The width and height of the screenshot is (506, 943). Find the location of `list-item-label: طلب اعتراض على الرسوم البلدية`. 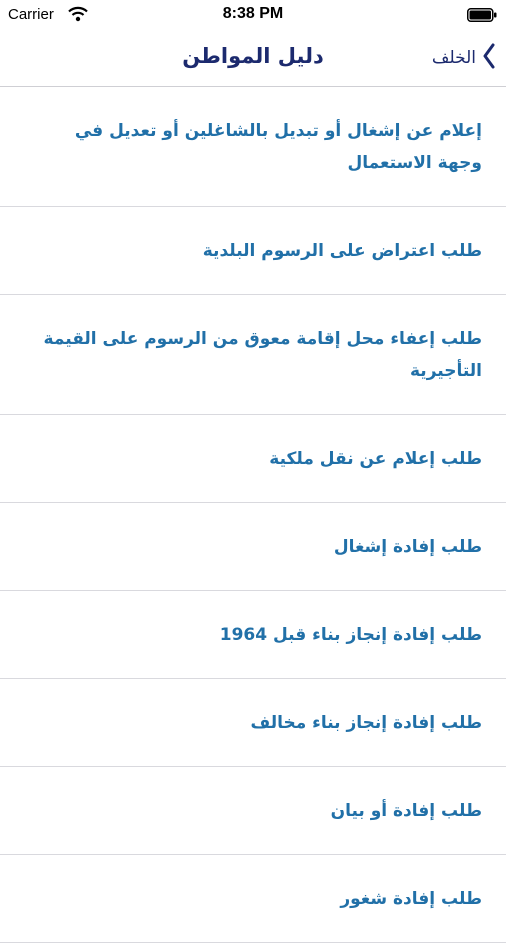

list-item-label: طلب اعتراض على الرسوم البلدية is located at coordinates (342, 250).